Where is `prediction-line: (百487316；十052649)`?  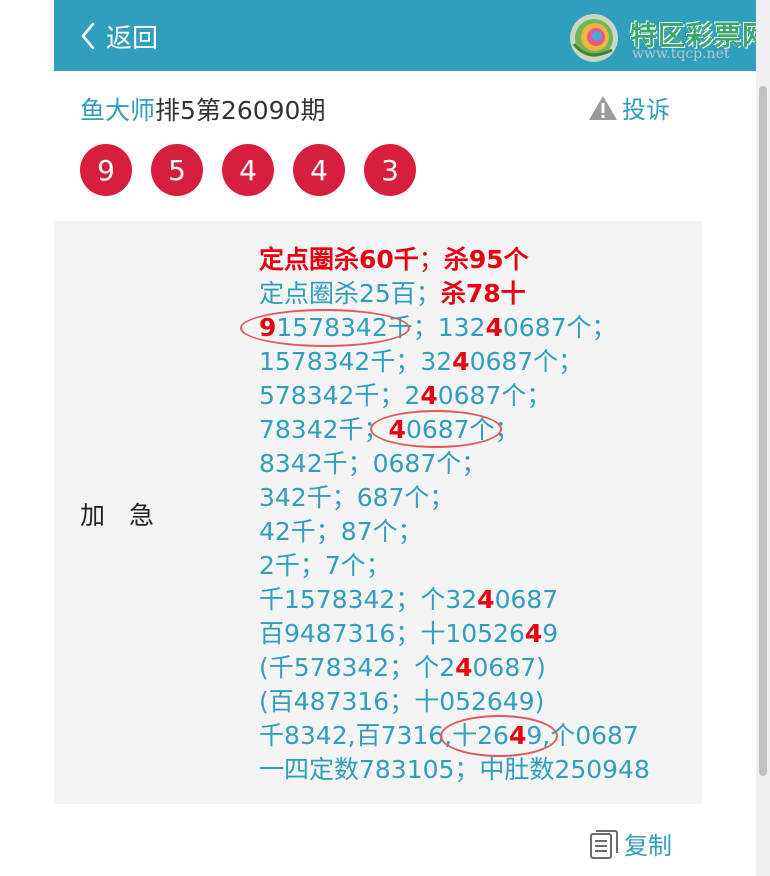 prediction-line: (百487316；十052649) is located at coordinates (454, 702).